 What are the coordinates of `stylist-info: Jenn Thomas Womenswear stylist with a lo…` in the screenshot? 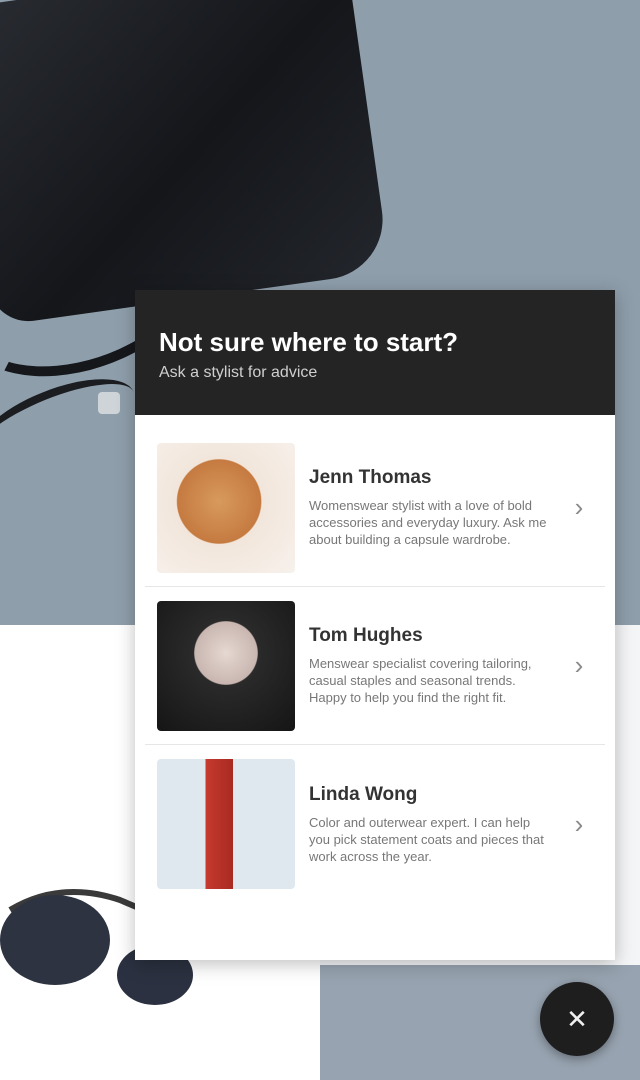 It's located at (430, 507).